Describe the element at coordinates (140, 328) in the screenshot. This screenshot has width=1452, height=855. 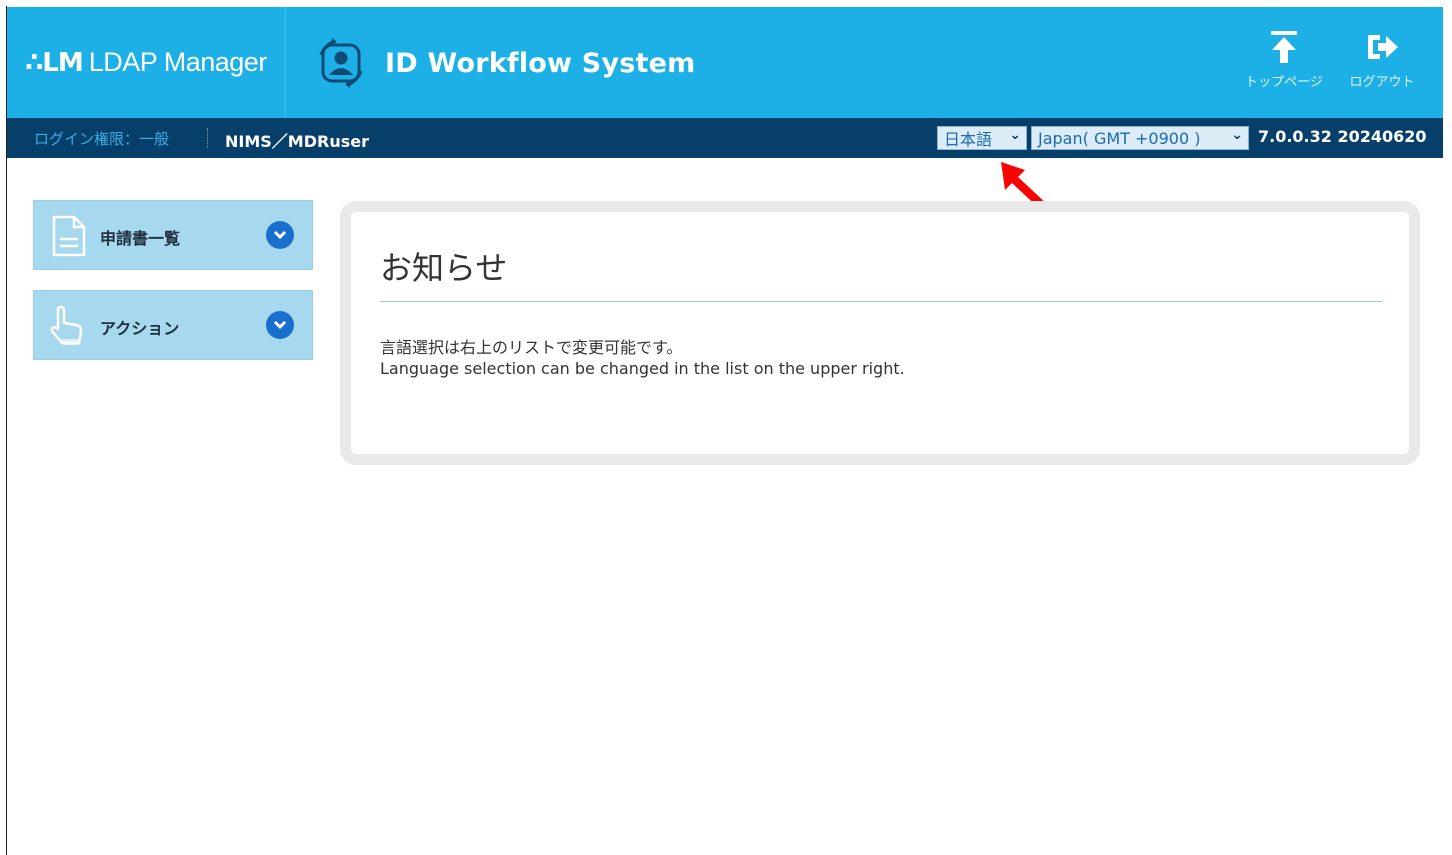
I see `sidebar-item-label: アクション` at that location.